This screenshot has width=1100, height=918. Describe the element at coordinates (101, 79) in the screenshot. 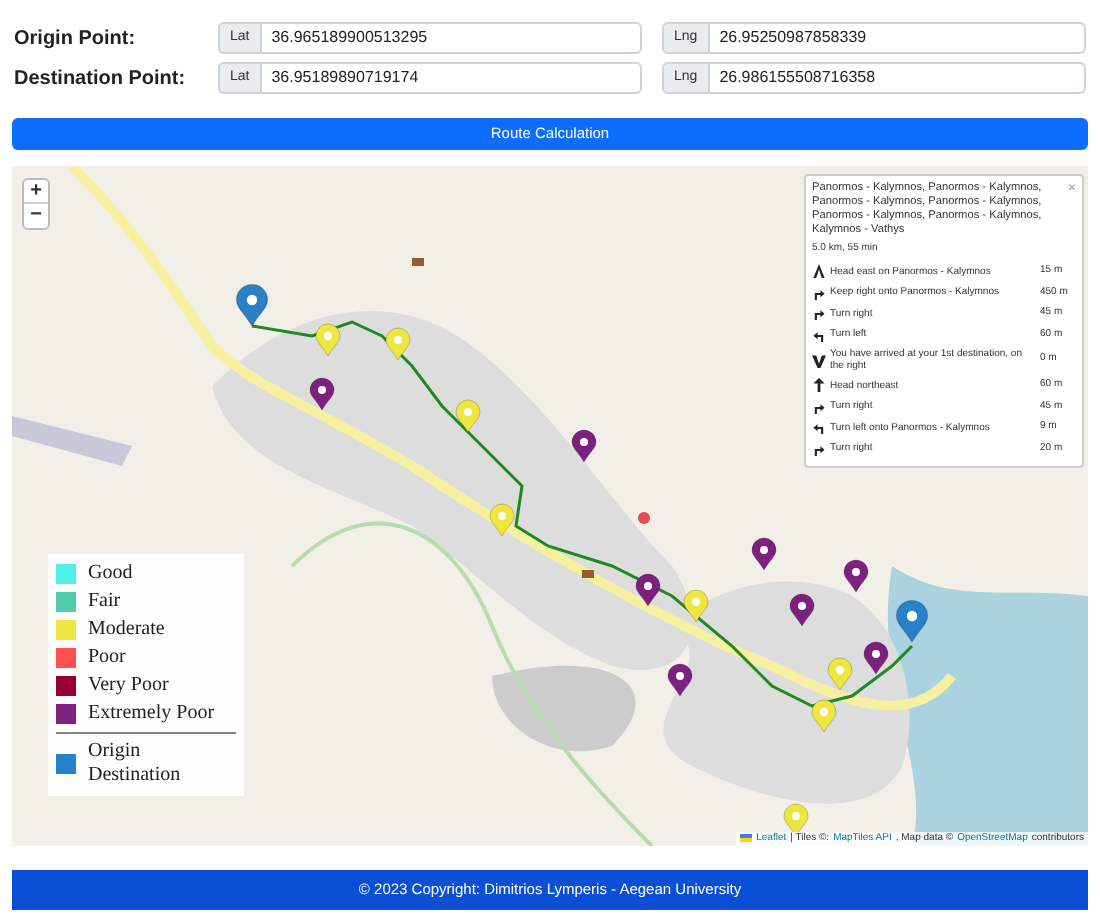

I see `point-label: Destination Point:` at that location.